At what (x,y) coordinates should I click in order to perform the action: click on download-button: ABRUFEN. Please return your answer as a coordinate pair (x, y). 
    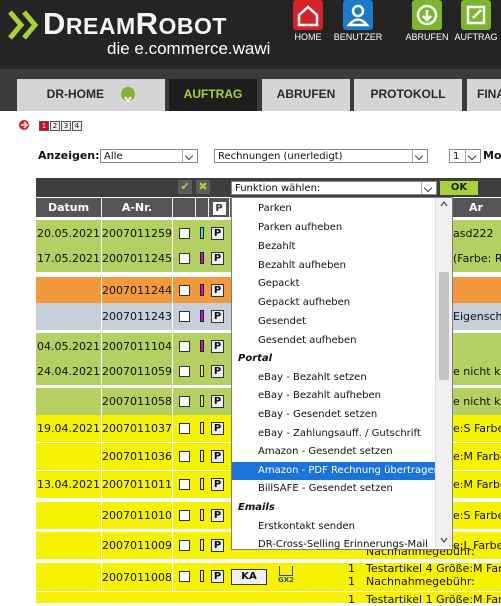
    Looking at the image, I should click on (427, 33).